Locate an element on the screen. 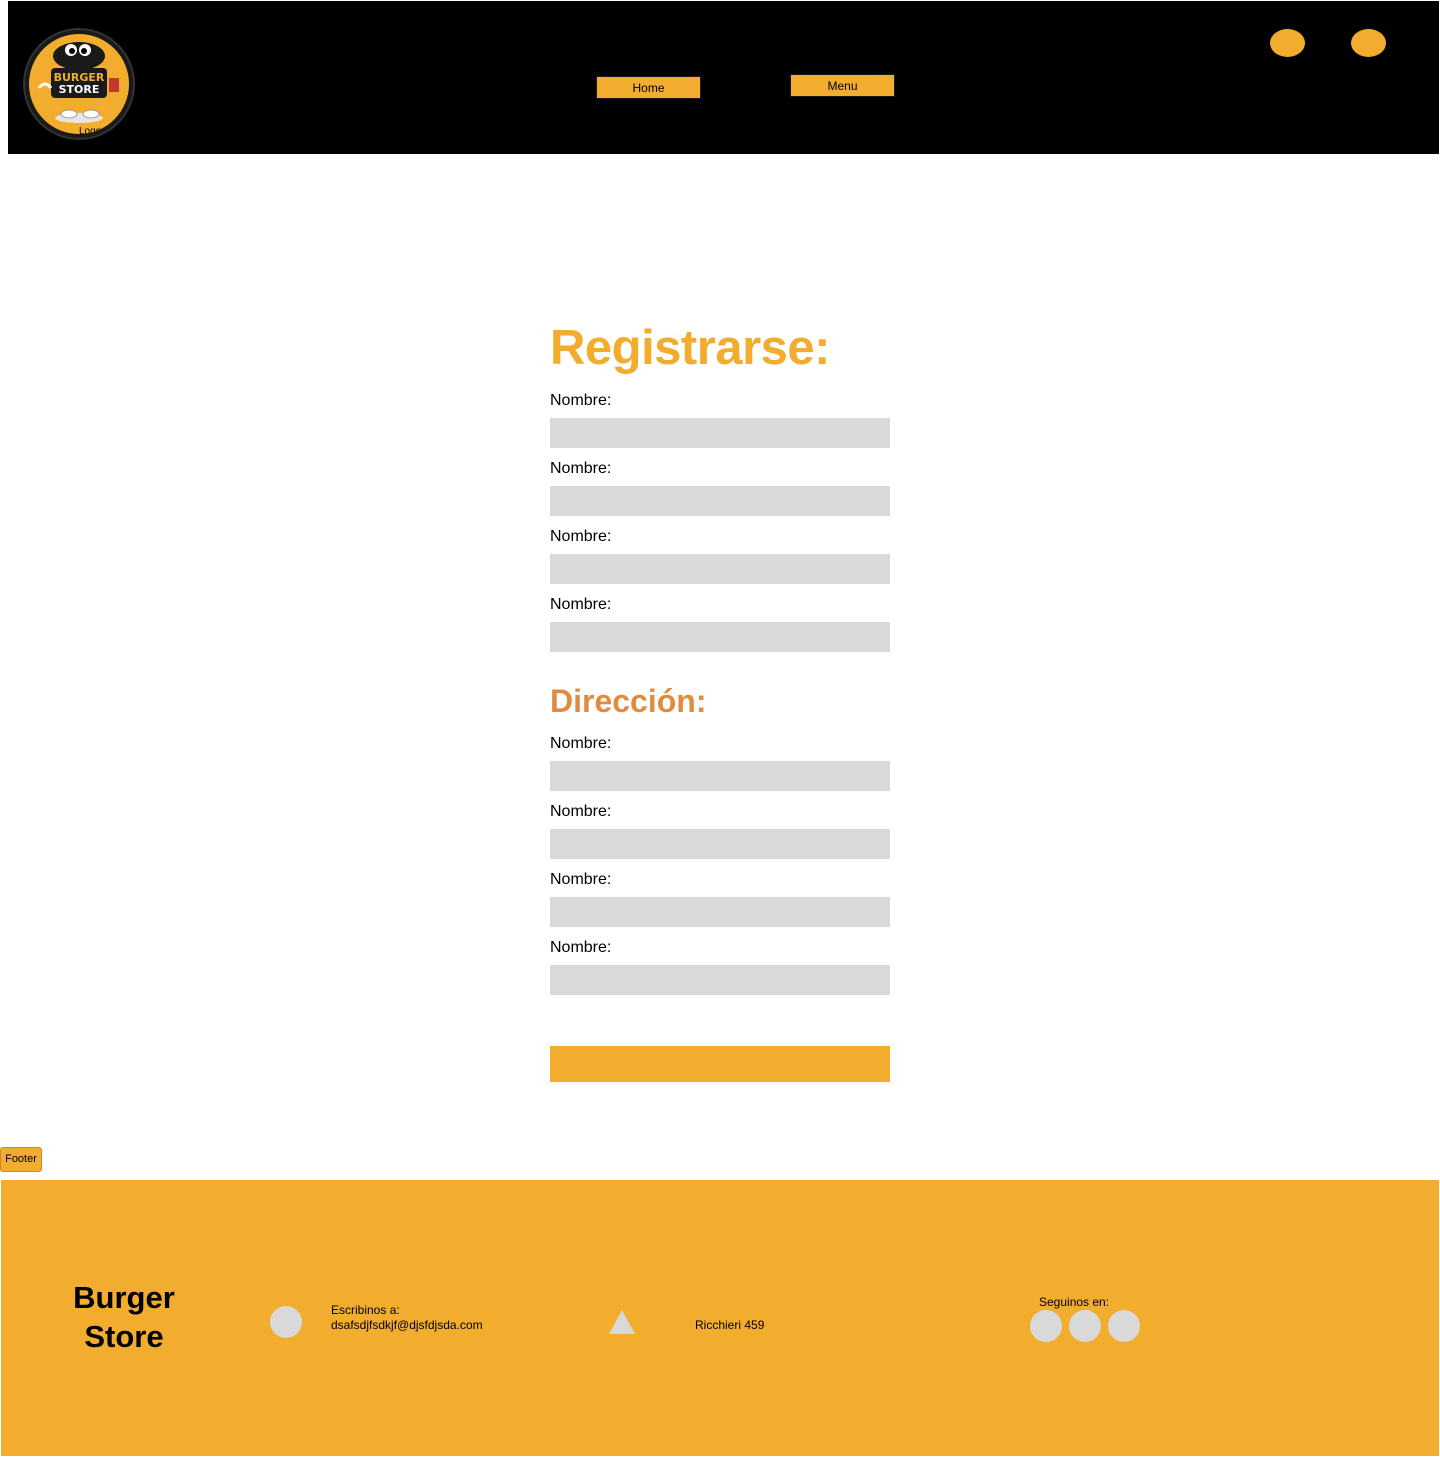  burger-mascot-icon: BURGER STORE is located at coordinates (78, 82).